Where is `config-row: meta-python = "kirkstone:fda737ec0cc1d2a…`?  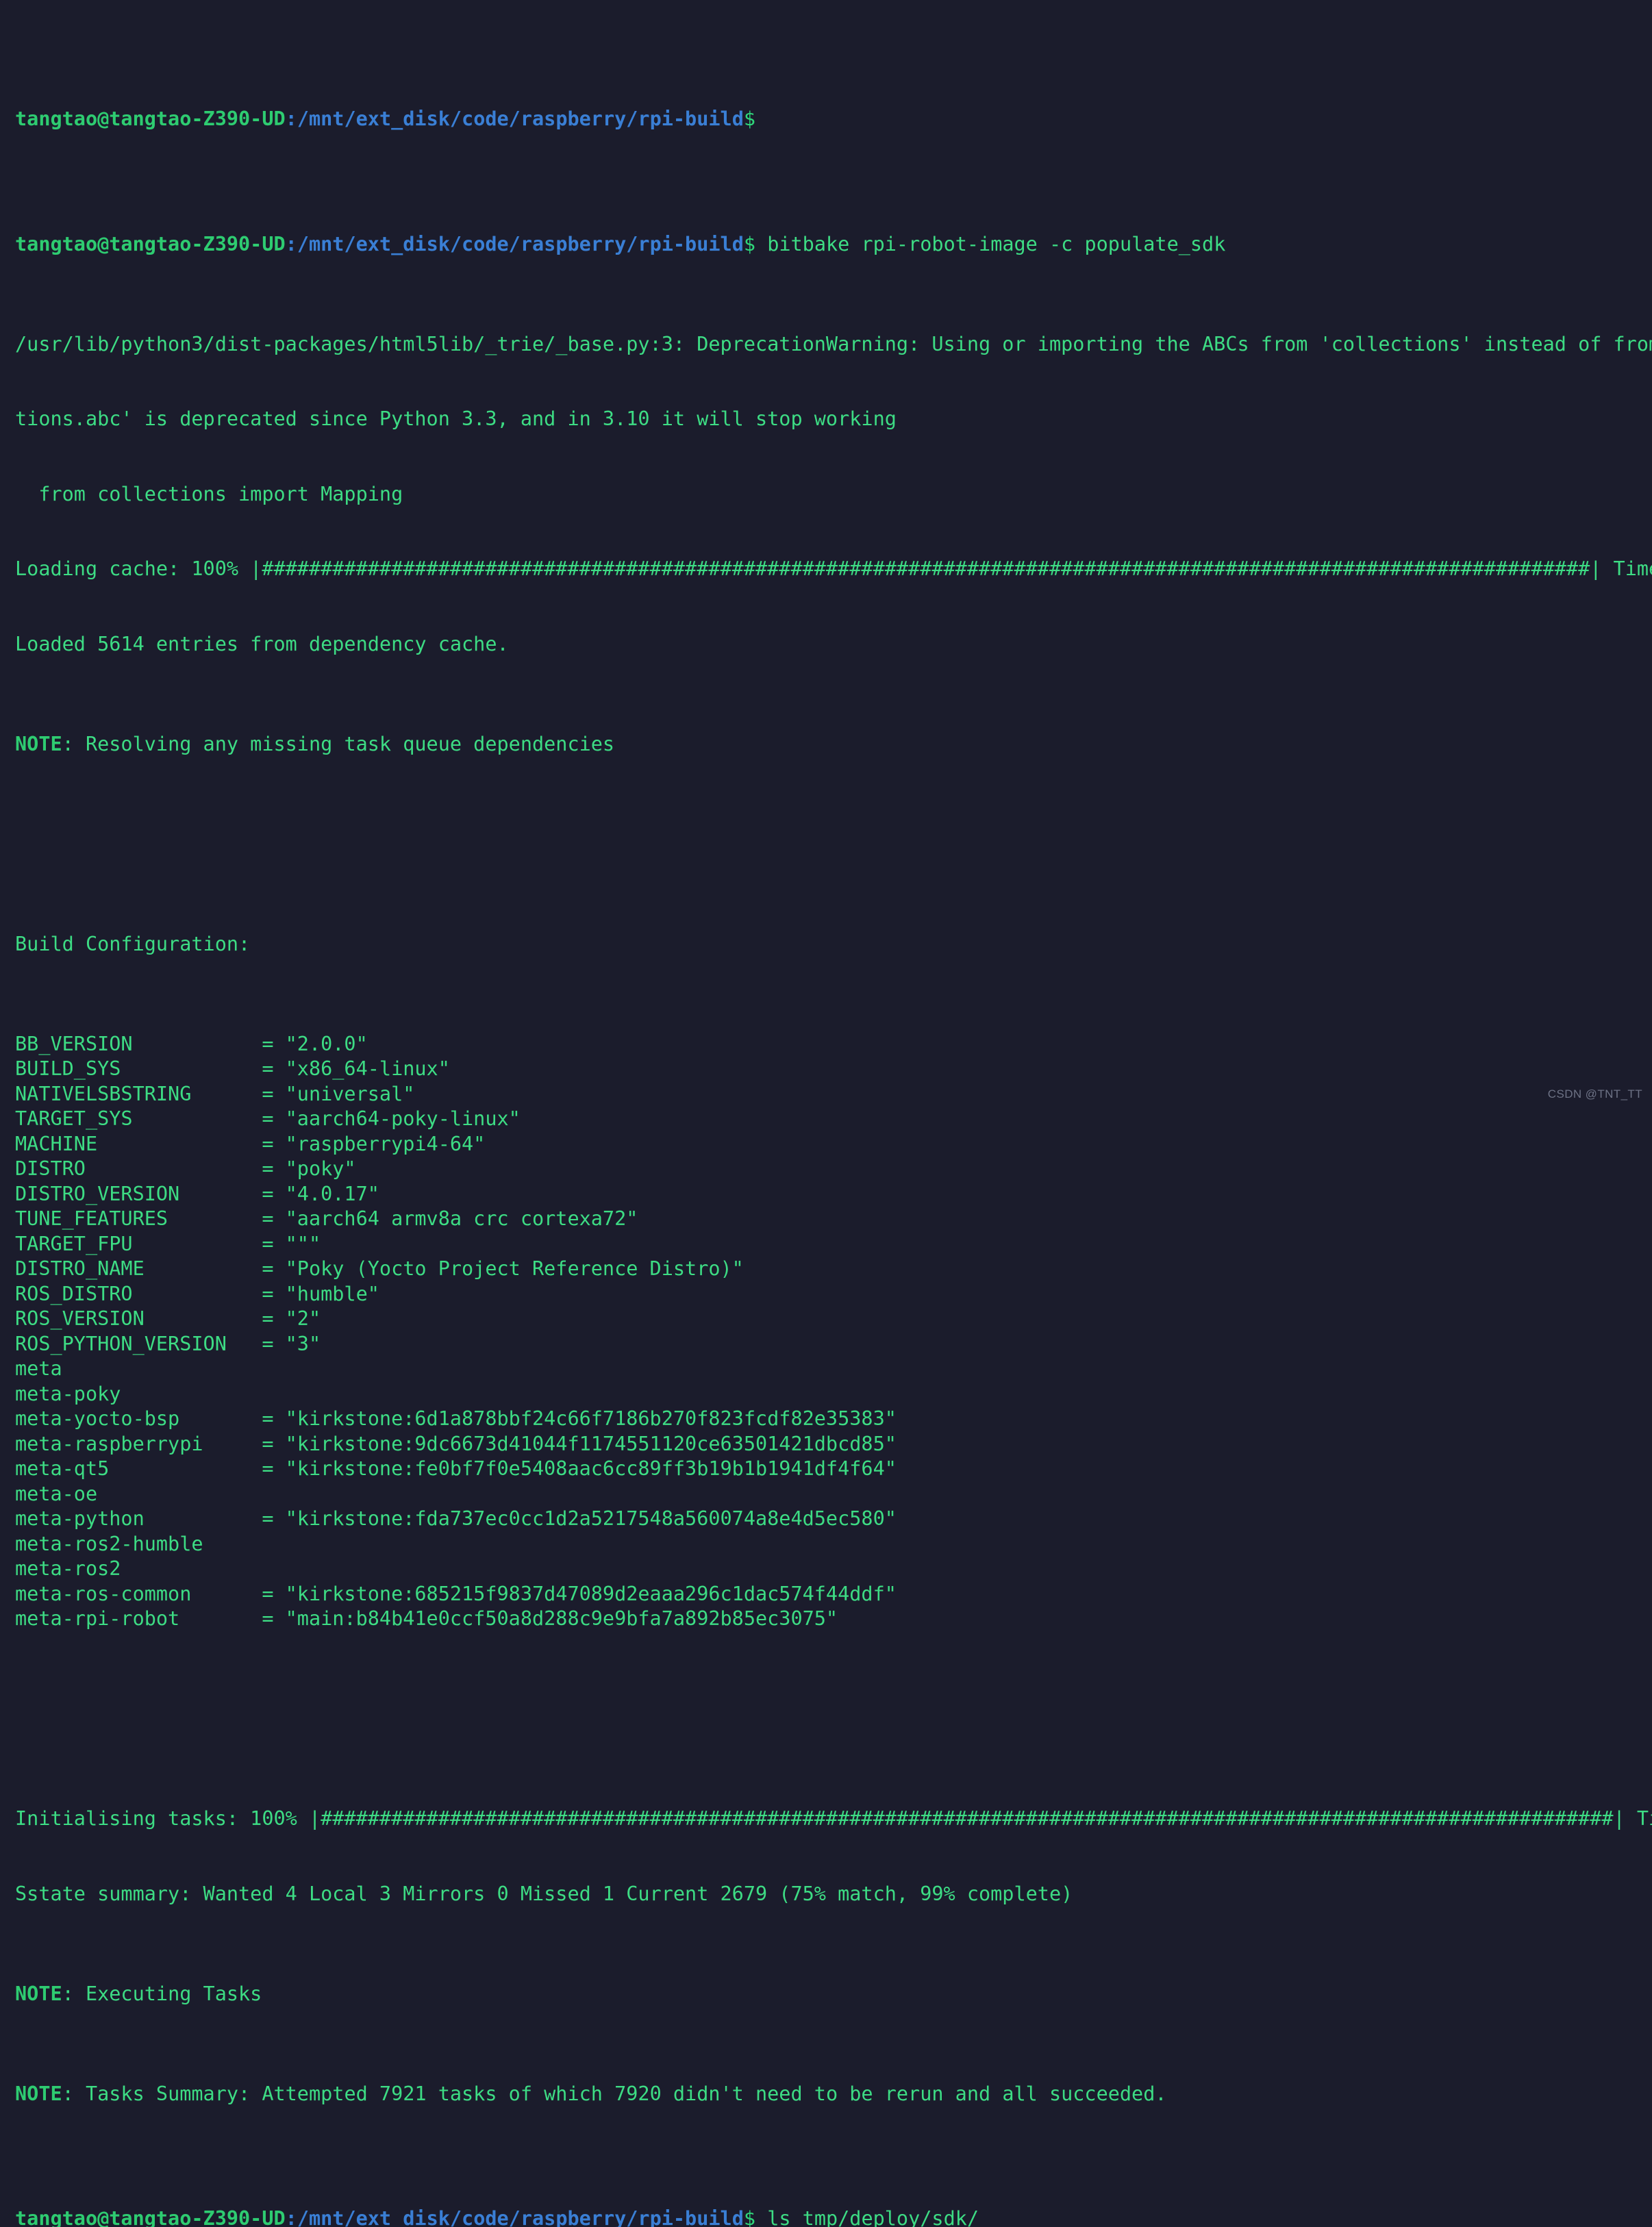 config-row: meta-python = "kirkstone:fda737ec0cc1d2a… is located at coordinates (833, 1519).